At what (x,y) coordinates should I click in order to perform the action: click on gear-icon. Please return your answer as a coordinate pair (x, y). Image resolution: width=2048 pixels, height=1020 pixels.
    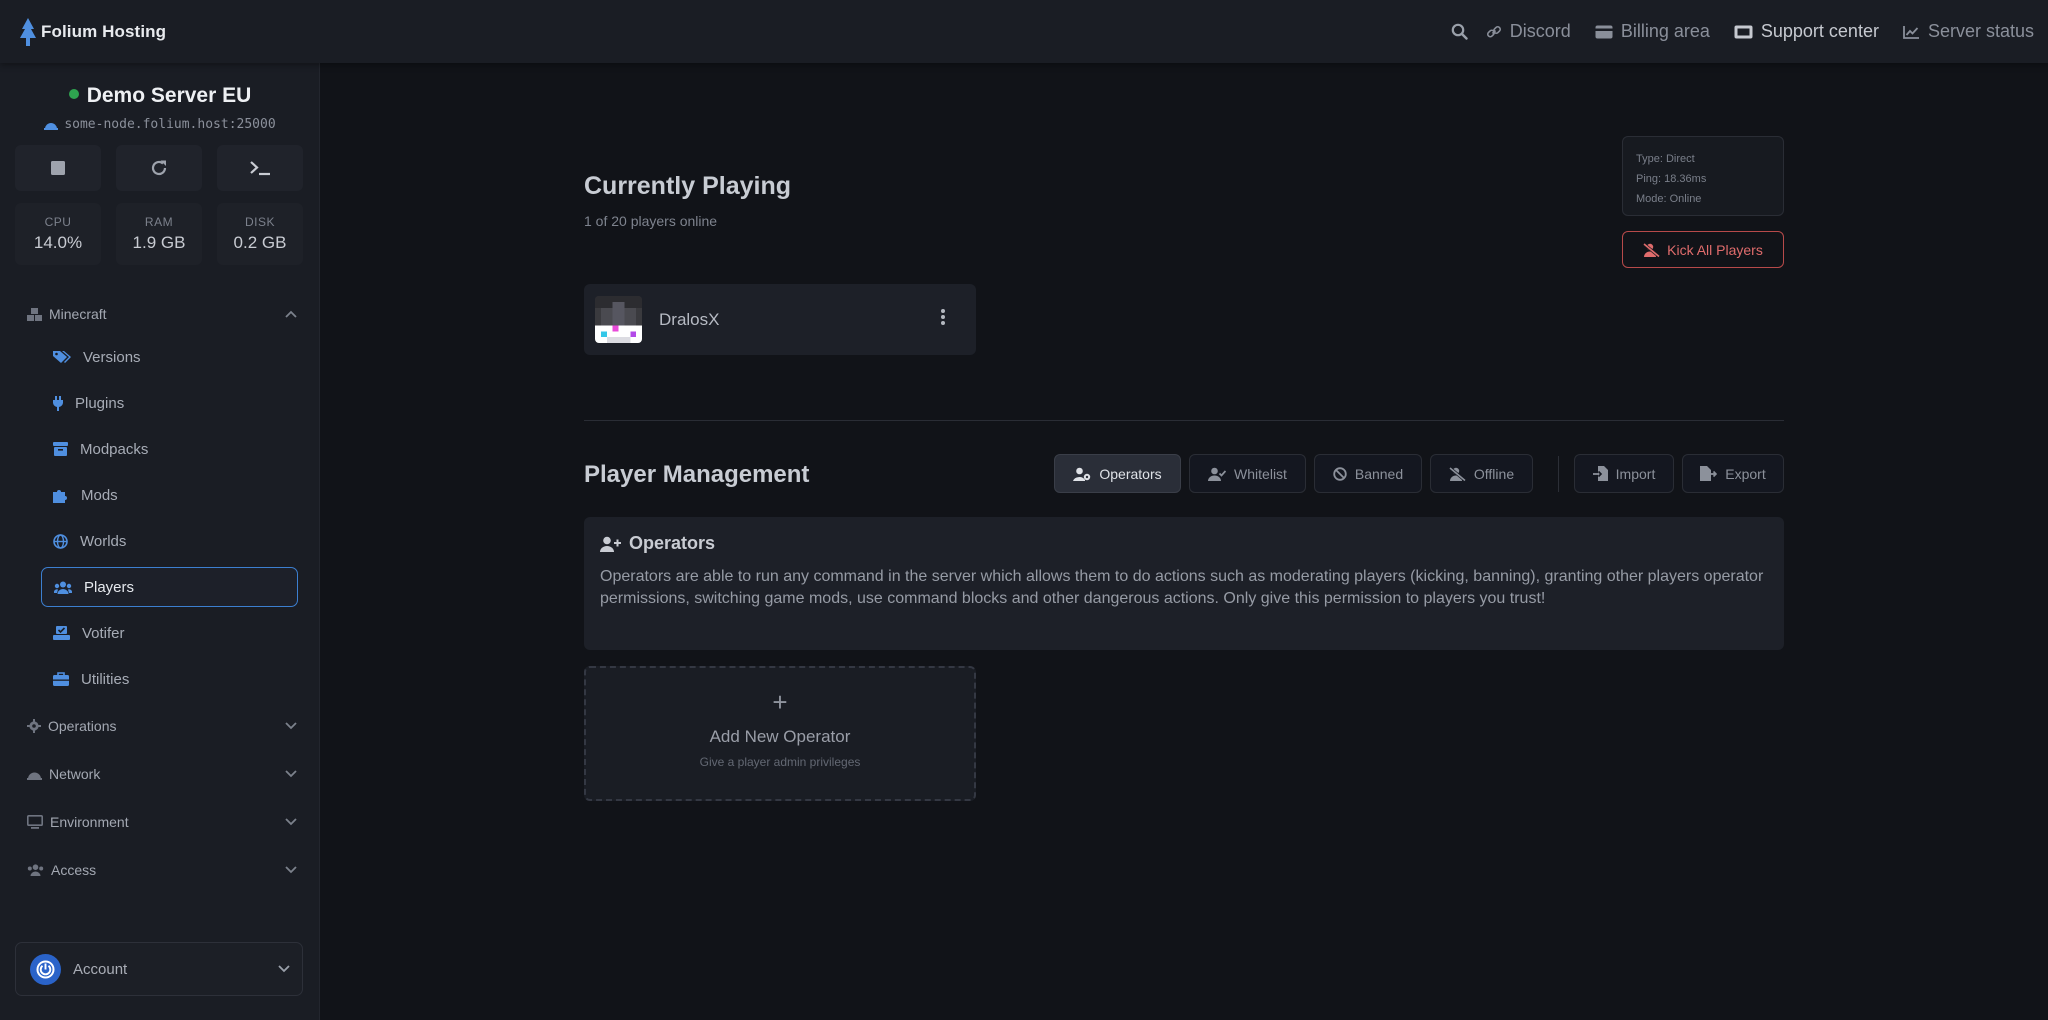
    Looking at the image, I should click on (34, 726).